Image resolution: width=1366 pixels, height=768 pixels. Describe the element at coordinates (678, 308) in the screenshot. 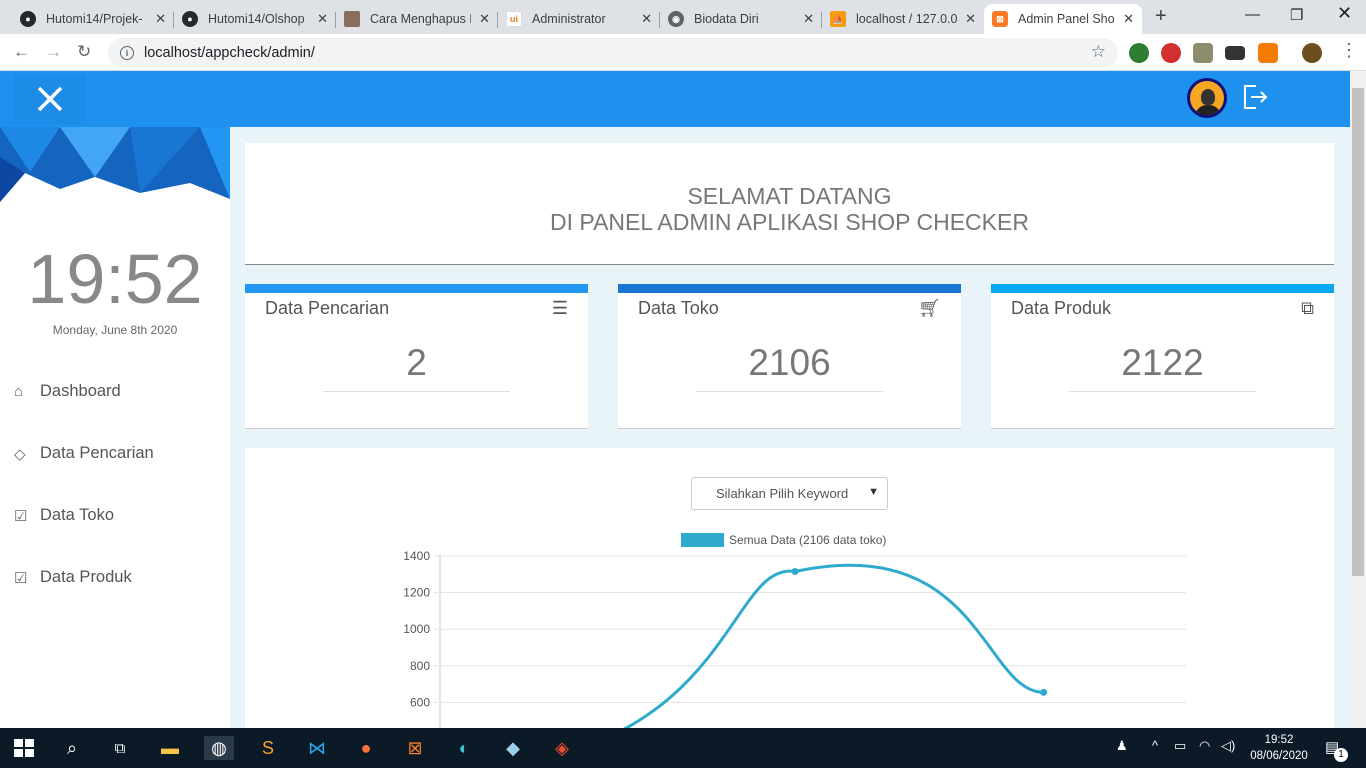

I see `card-title: Data Toko` at that location.